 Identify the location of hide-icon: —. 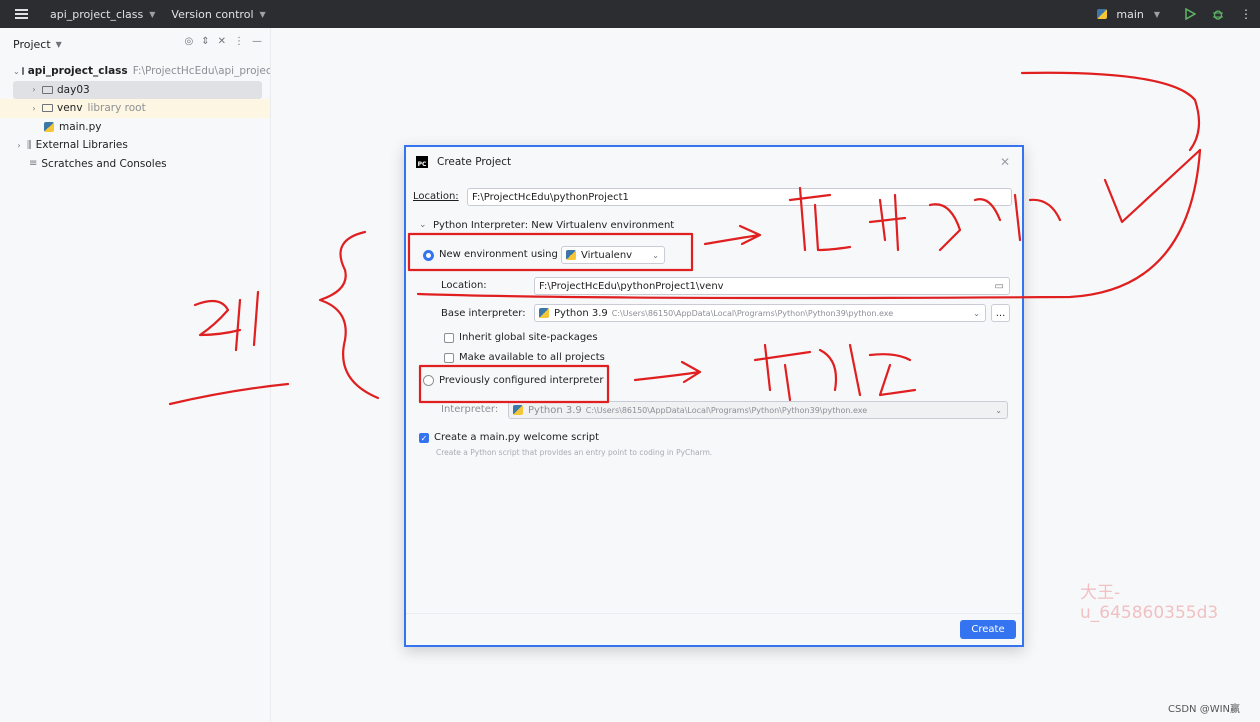
(257, 41).